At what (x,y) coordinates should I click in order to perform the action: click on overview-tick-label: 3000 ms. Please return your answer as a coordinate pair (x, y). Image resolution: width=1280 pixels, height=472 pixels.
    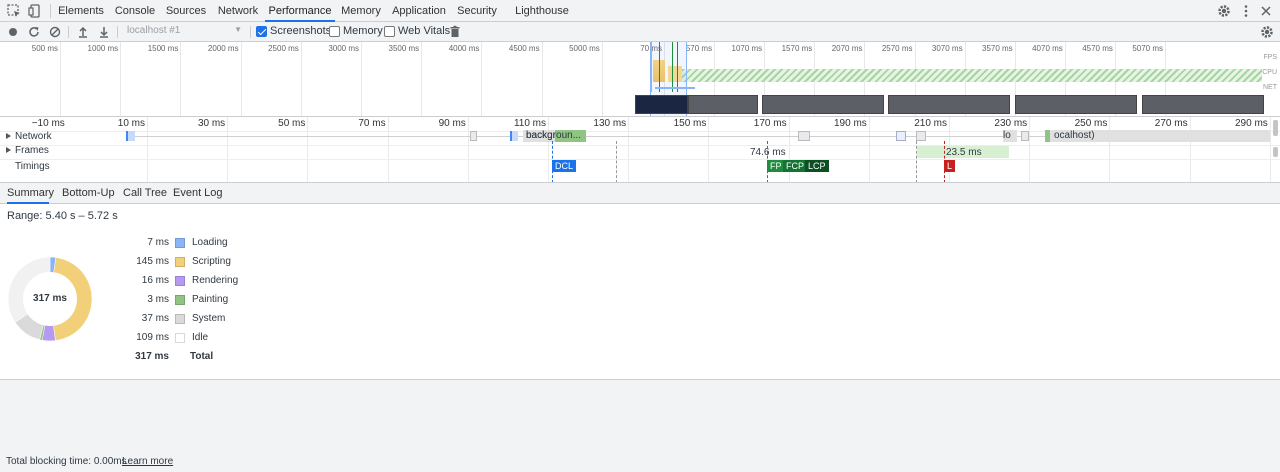
    Looking at the image, I should click on (343, 48).